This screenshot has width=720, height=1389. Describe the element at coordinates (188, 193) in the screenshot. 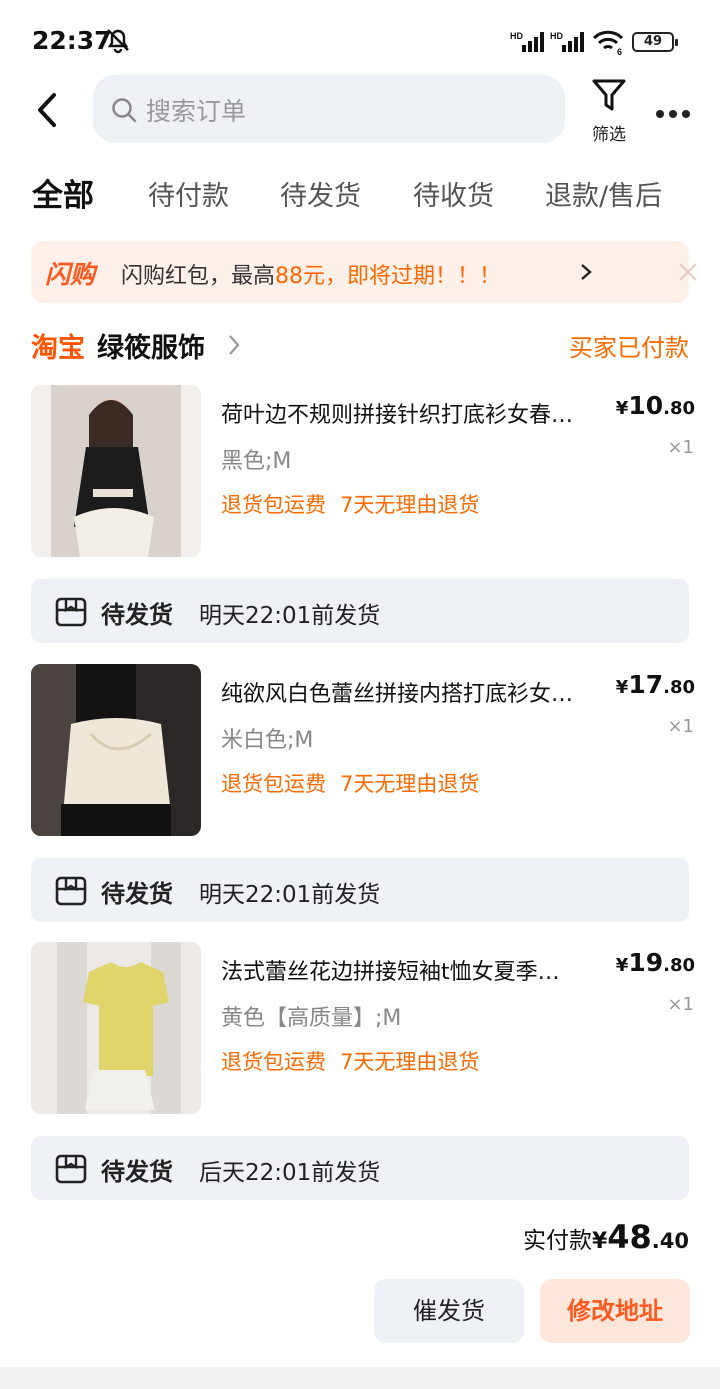

I see `tab-pending-payment: 待付款` at that location.